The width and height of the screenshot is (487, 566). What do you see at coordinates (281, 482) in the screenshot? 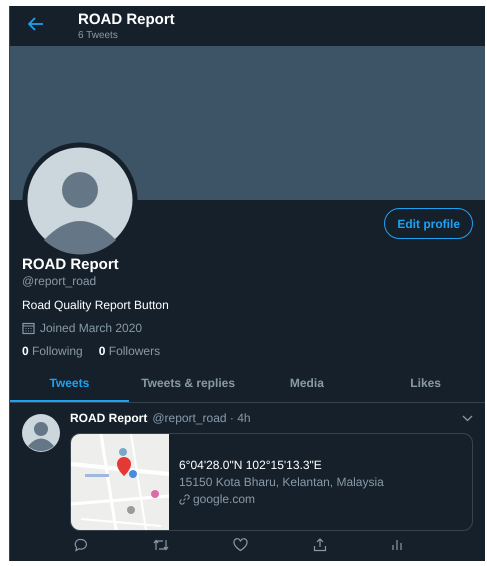
I see `card-address: 15150 Kota Bharu, Kelantan, Malaysia` at bounding box center [281, 482].